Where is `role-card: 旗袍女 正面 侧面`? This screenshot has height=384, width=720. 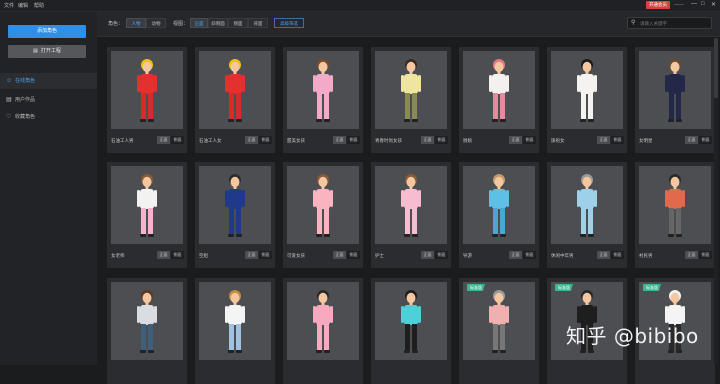
role-card: 旗袍女 正面 侧面 is located at coordinates (587, 100).